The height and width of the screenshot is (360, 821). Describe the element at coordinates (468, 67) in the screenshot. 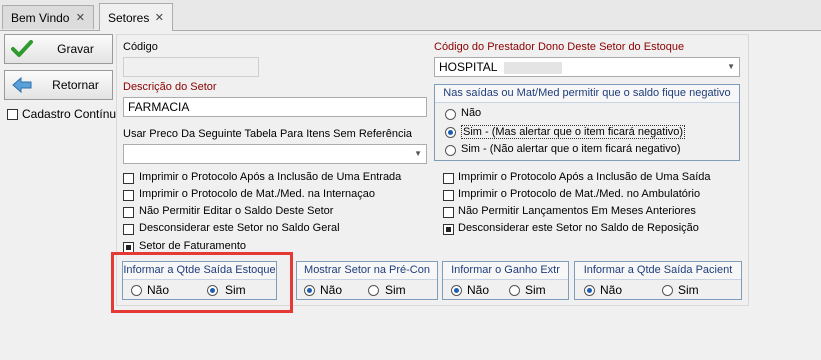

I see `prestador-value: HOSPITAL` at that location.